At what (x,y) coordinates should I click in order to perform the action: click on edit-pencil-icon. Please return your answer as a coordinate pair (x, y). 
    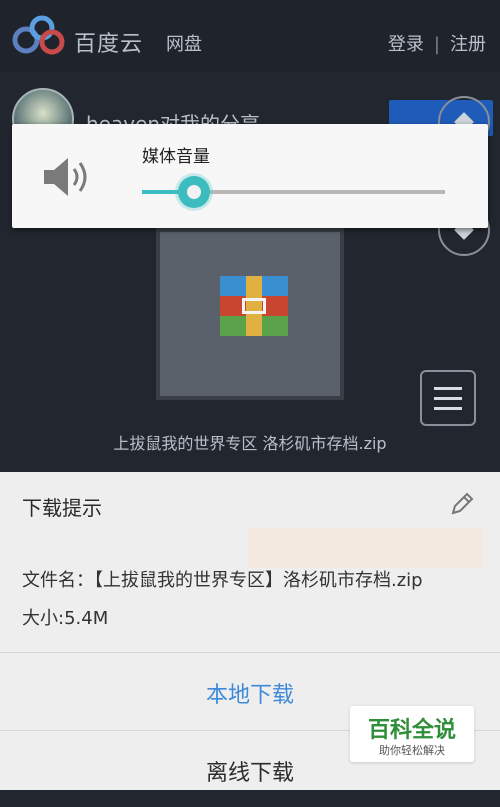
    Looking at the image, I should click on (462, 504).